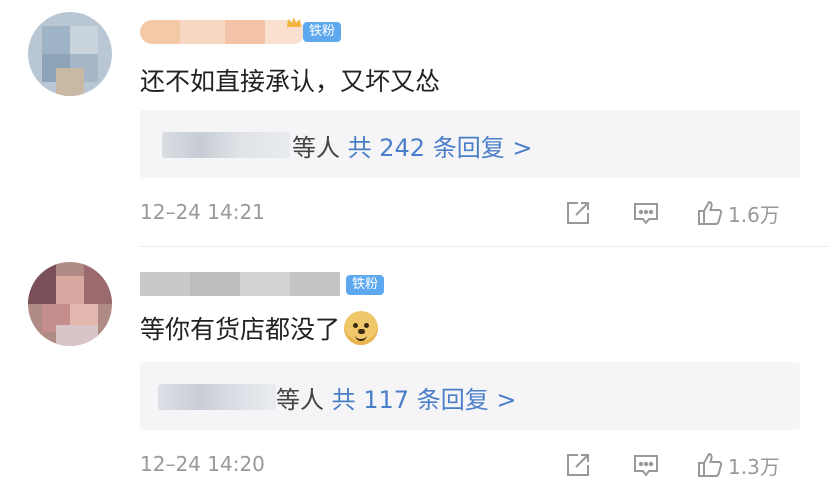  What do you see at coordinates (240, 329) in the screenshot?
I see `comment-text-content: 等你有货店都没了` at bounding box center [240, 329].